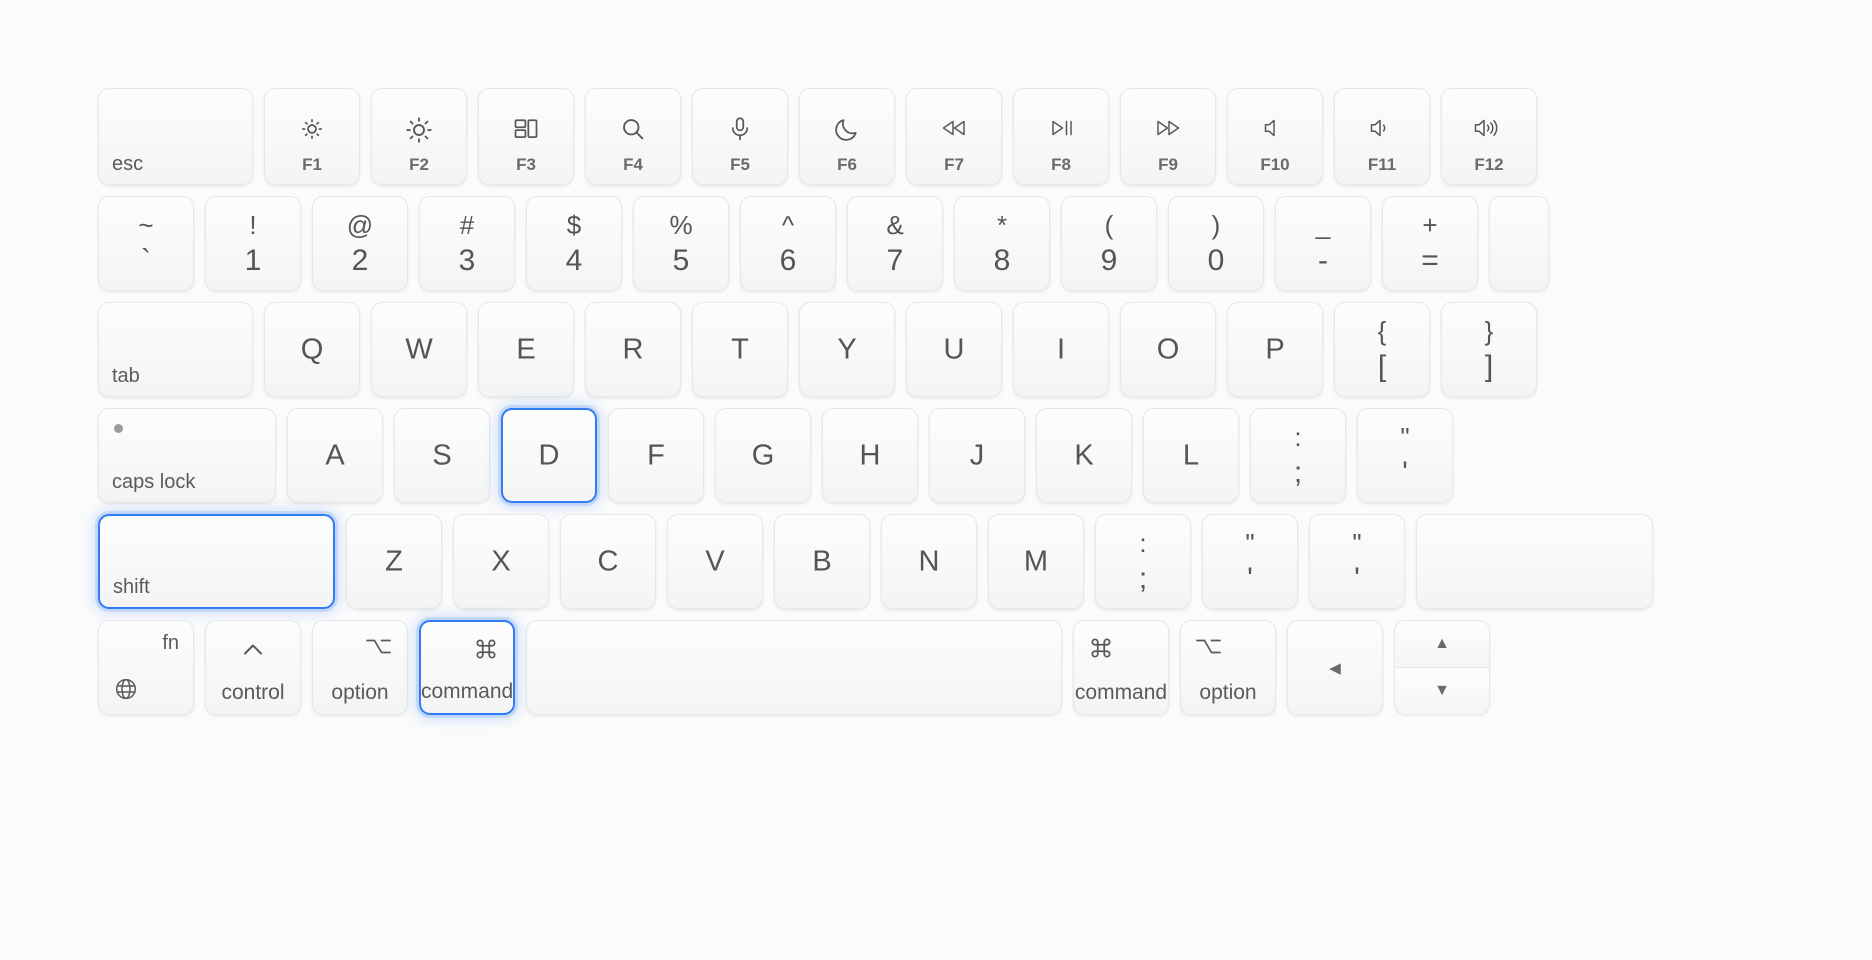 This screenshot has height=960, width=1872. Describe the element at coordinates (656, 455) in the screenshot. I see `key-f: F` at that location.